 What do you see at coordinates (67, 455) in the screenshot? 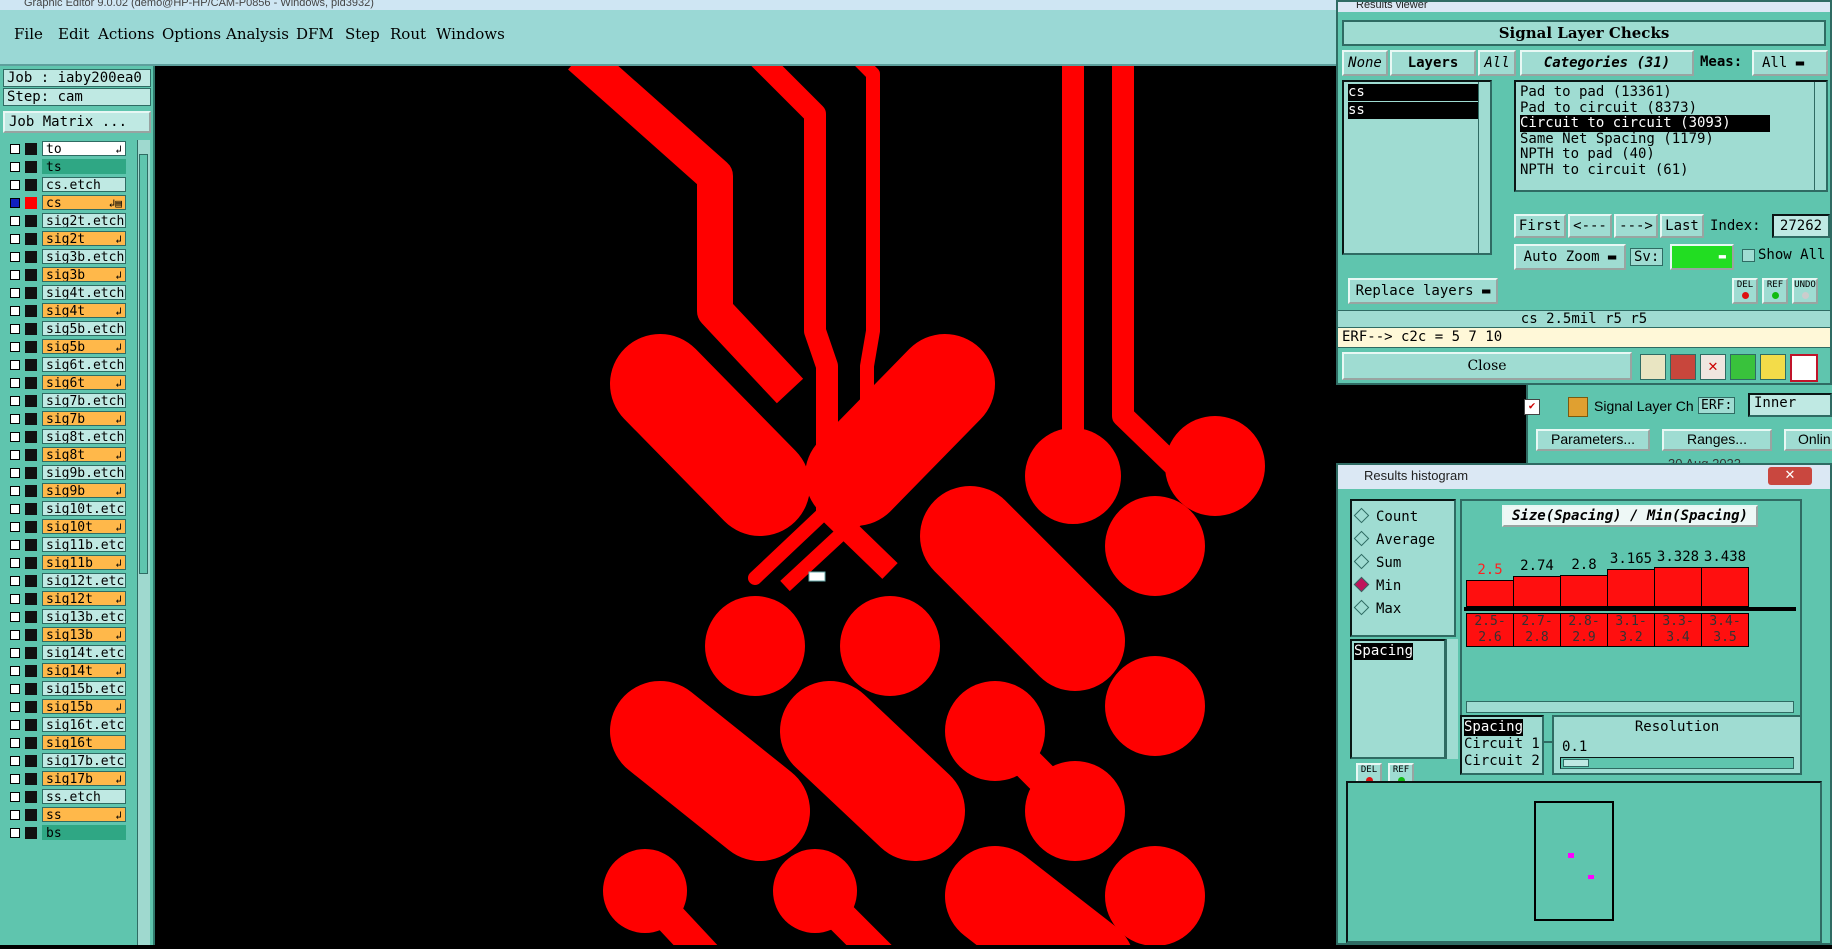
I see `layer-row-sig8t: sig8t ↲` at bounding box center [67, 455].